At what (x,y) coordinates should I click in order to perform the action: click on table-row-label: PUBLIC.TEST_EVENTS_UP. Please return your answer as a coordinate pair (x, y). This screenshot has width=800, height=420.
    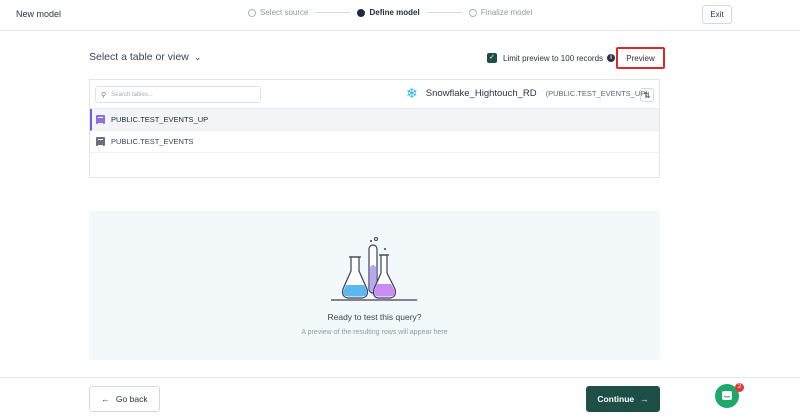
    Looking at the image, I should click on (160, 119).